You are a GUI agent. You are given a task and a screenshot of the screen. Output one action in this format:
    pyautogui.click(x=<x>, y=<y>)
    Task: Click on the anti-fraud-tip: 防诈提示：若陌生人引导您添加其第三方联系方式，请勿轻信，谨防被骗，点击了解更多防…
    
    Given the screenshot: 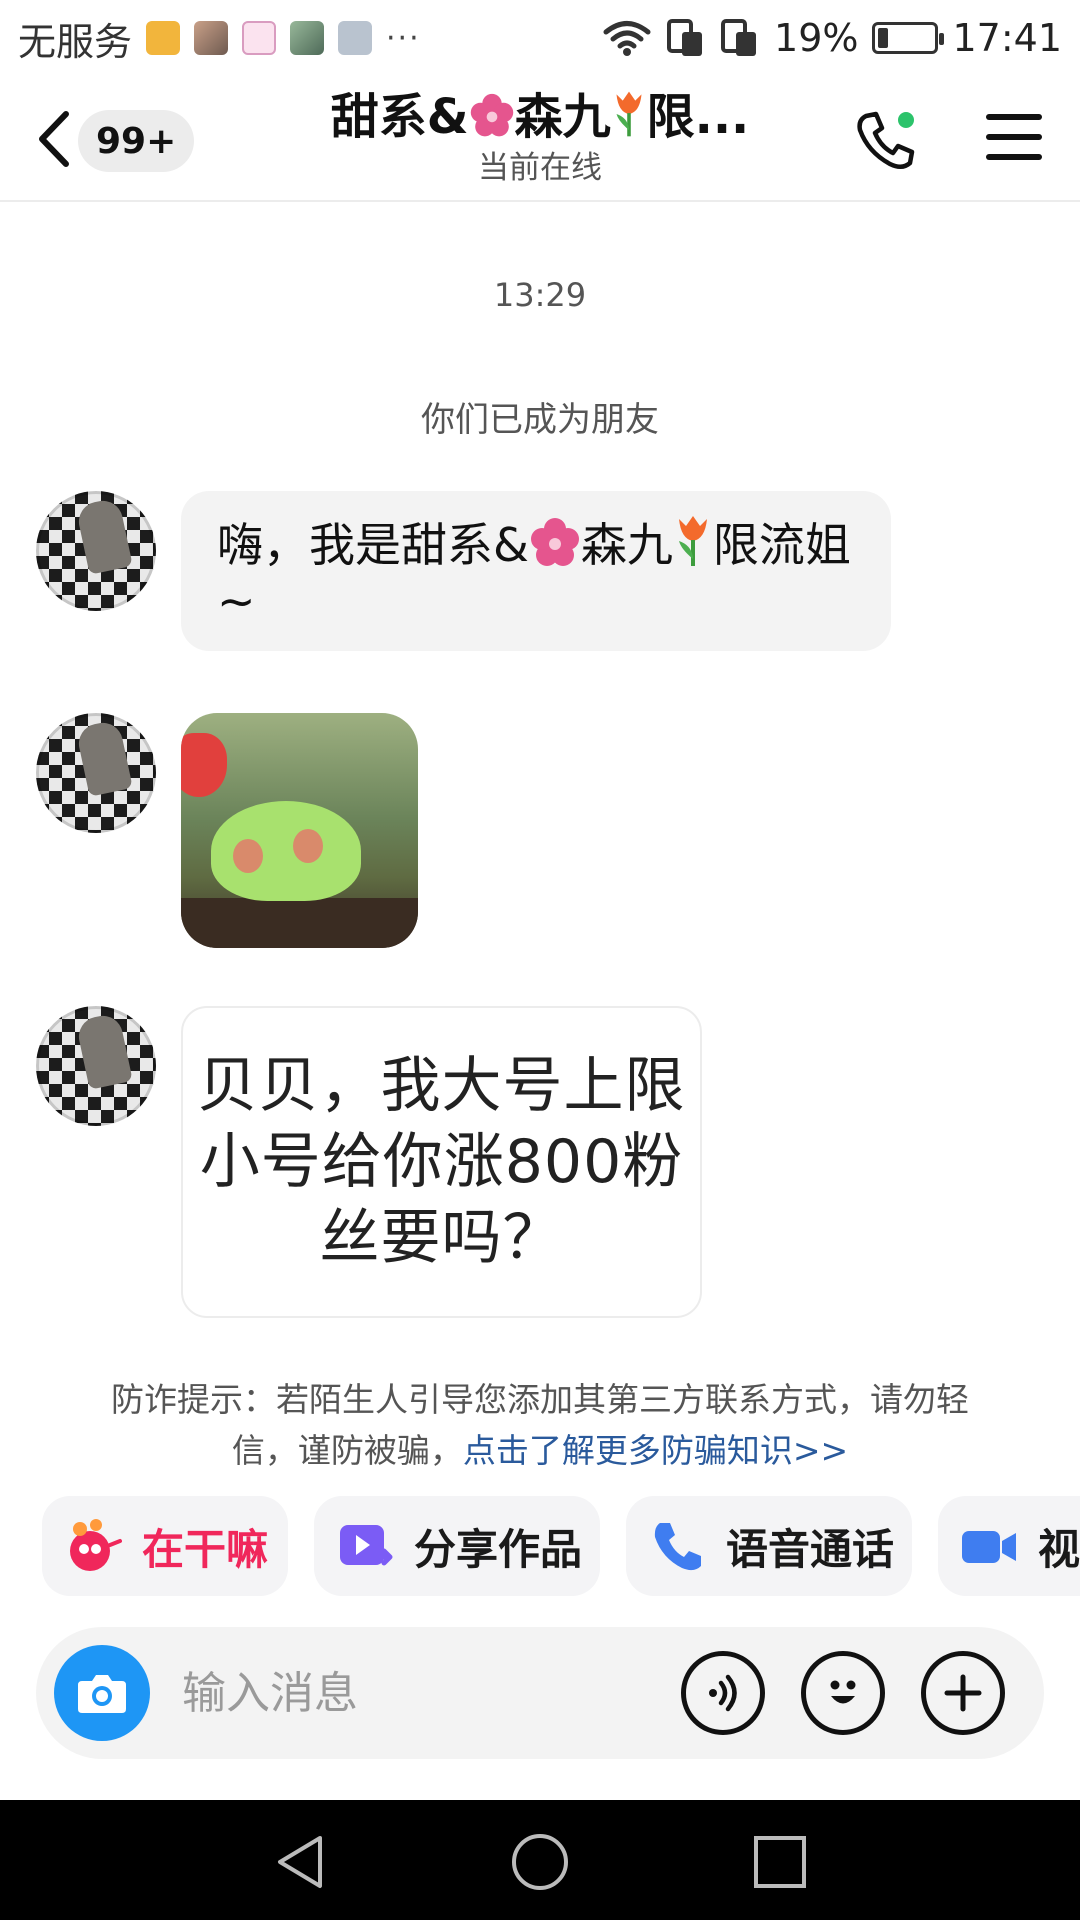 What is the action you would take?
    pyautogui.click(x=540, y=1425)
    